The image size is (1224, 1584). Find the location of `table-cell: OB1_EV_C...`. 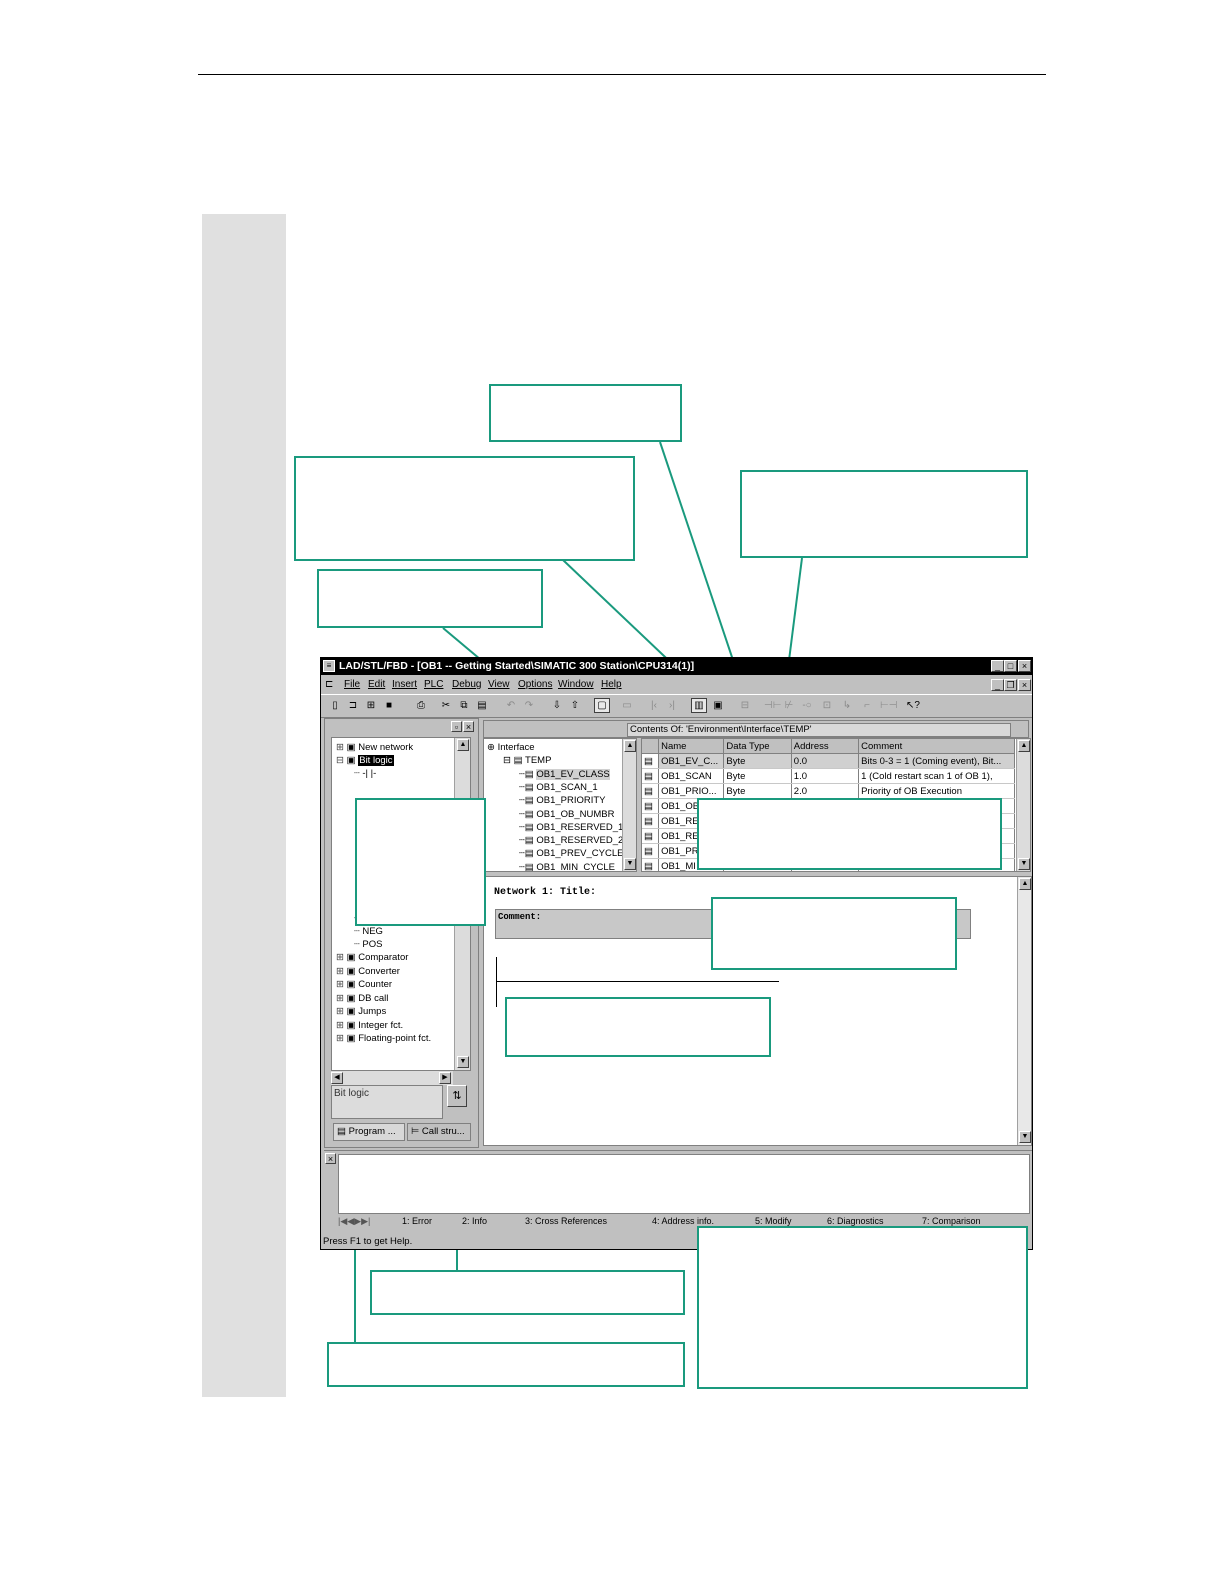

table-cell: OB1_EV_C... is located at coordinates (691, 761).